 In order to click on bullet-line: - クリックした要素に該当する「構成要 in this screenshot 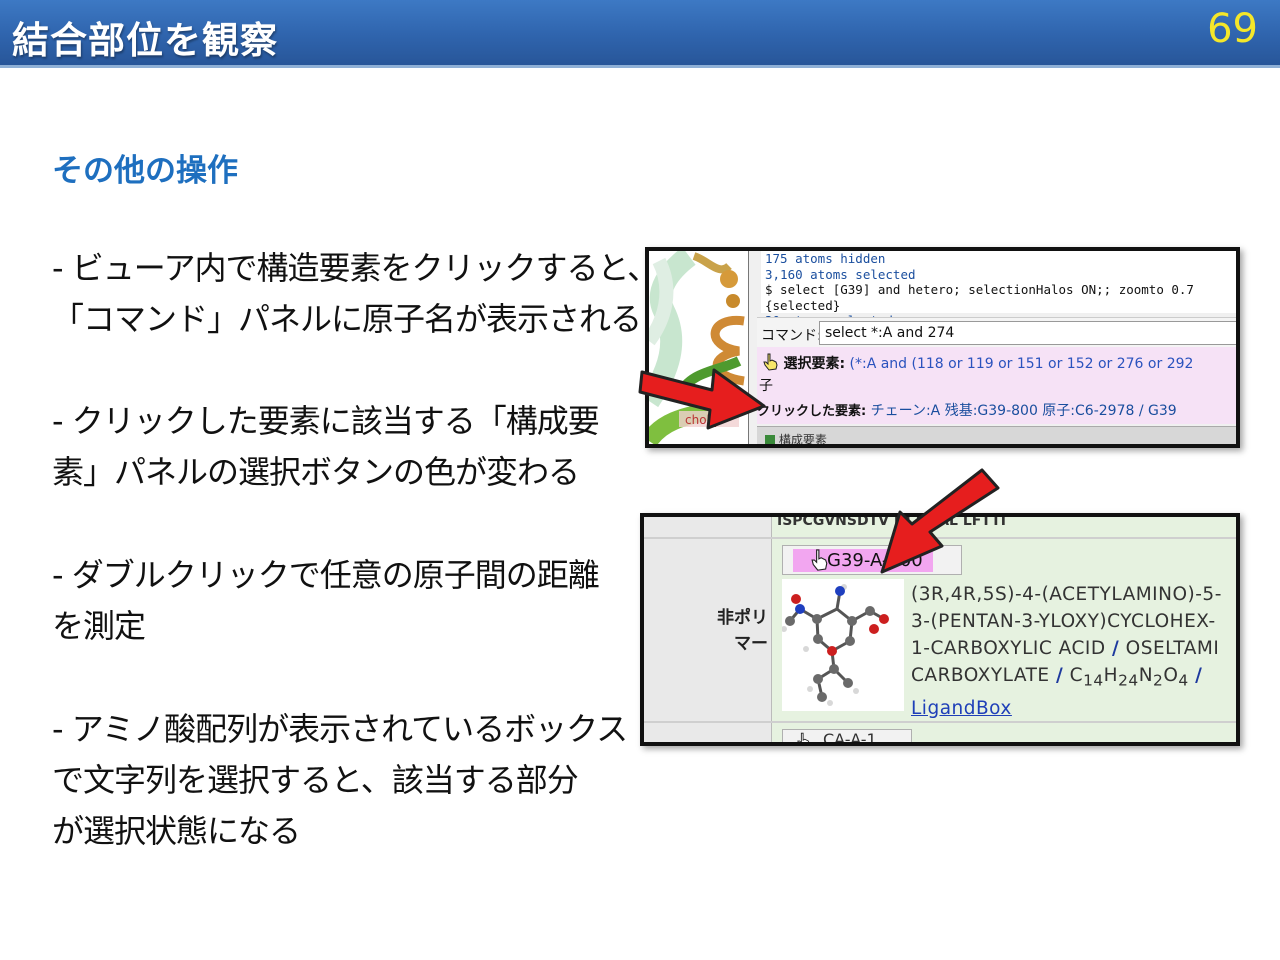, I will do `click(326, 421)`.